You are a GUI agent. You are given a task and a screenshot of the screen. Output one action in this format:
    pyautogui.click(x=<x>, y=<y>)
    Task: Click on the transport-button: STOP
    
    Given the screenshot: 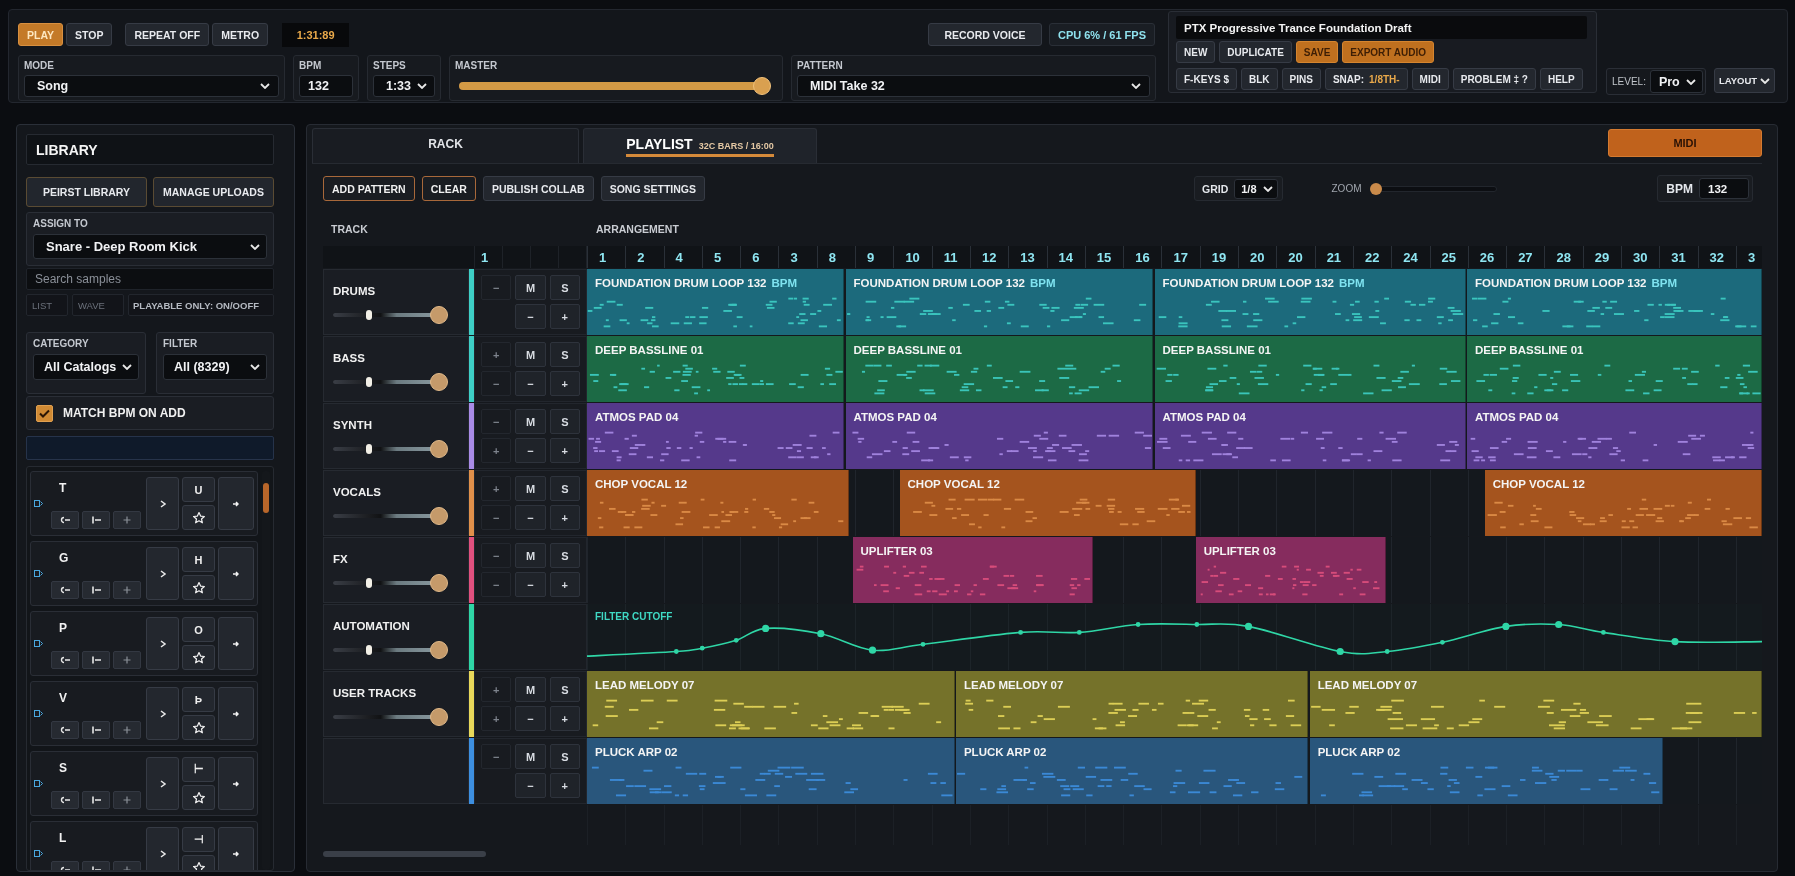 What is the action you would take?
    pyautogui.click(x=89, y=34)
    